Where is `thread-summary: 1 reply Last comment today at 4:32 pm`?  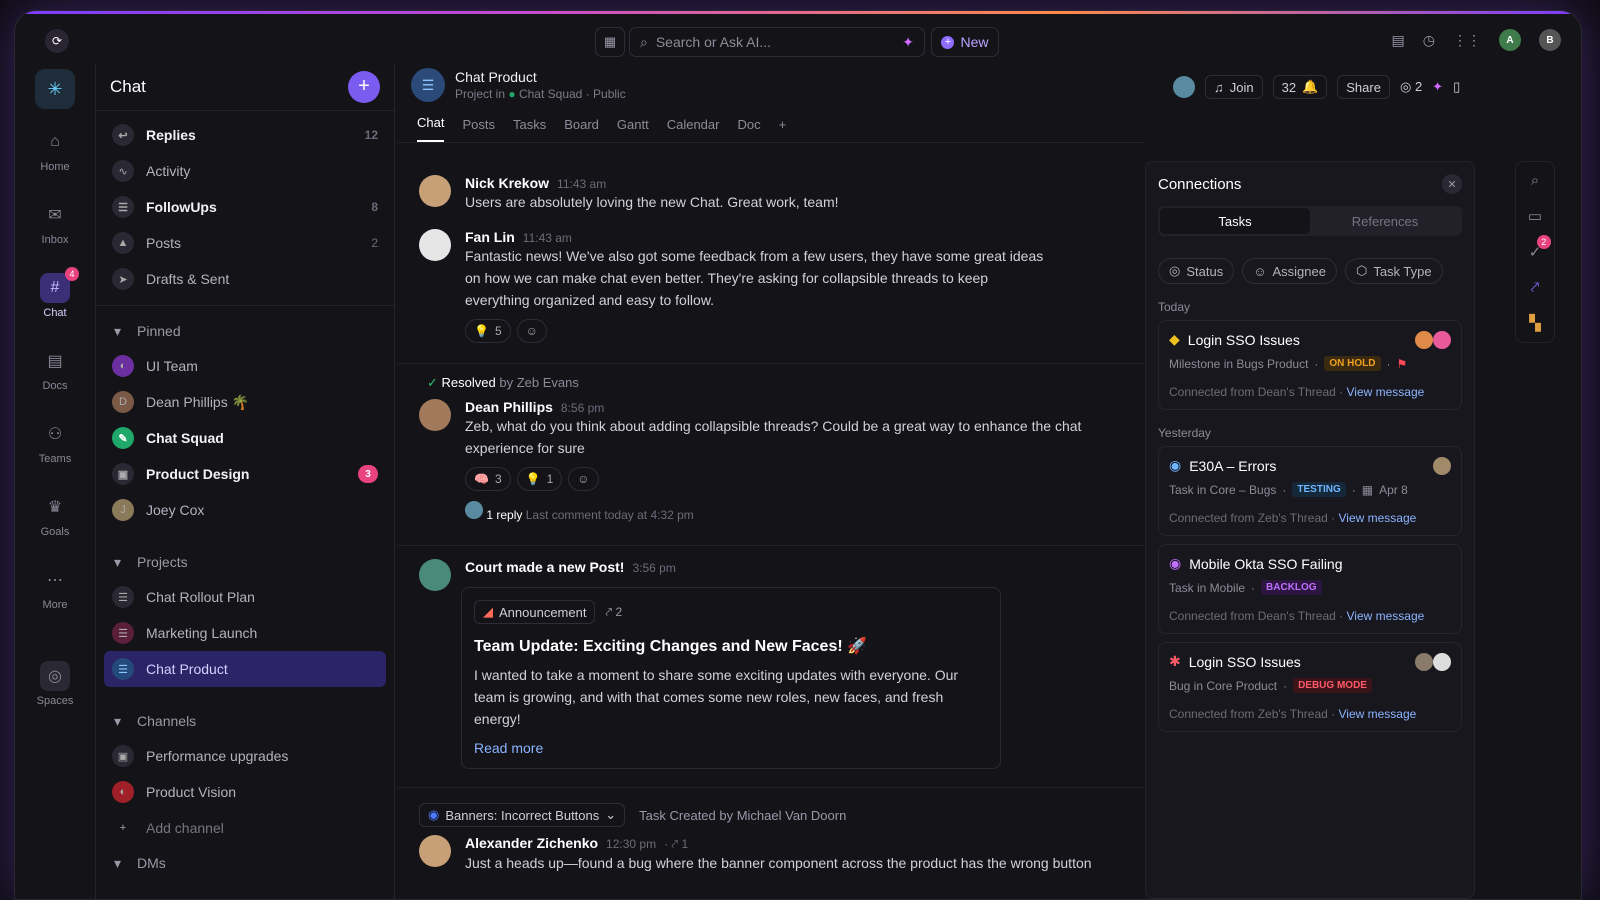 thread-summary: 1 reply Last comment today at 4:32 pm is located at coordinates (785, 511).